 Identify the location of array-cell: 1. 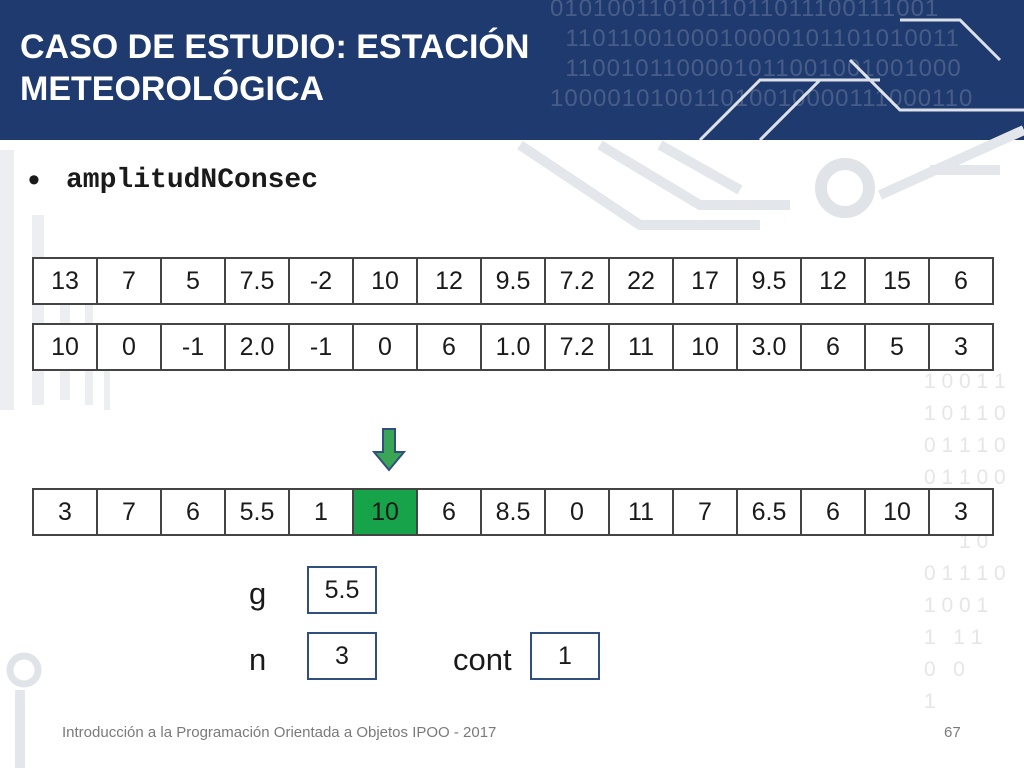
(322, 512).